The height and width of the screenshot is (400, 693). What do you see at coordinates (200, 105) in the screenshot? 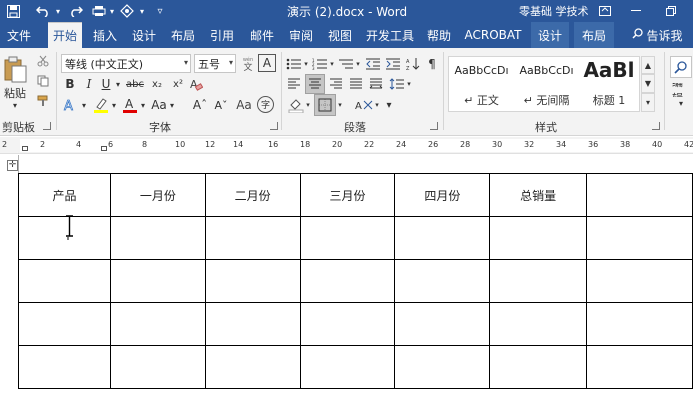
I see `grow-font-icon: Aˆ` at bounding box center [200, 105].